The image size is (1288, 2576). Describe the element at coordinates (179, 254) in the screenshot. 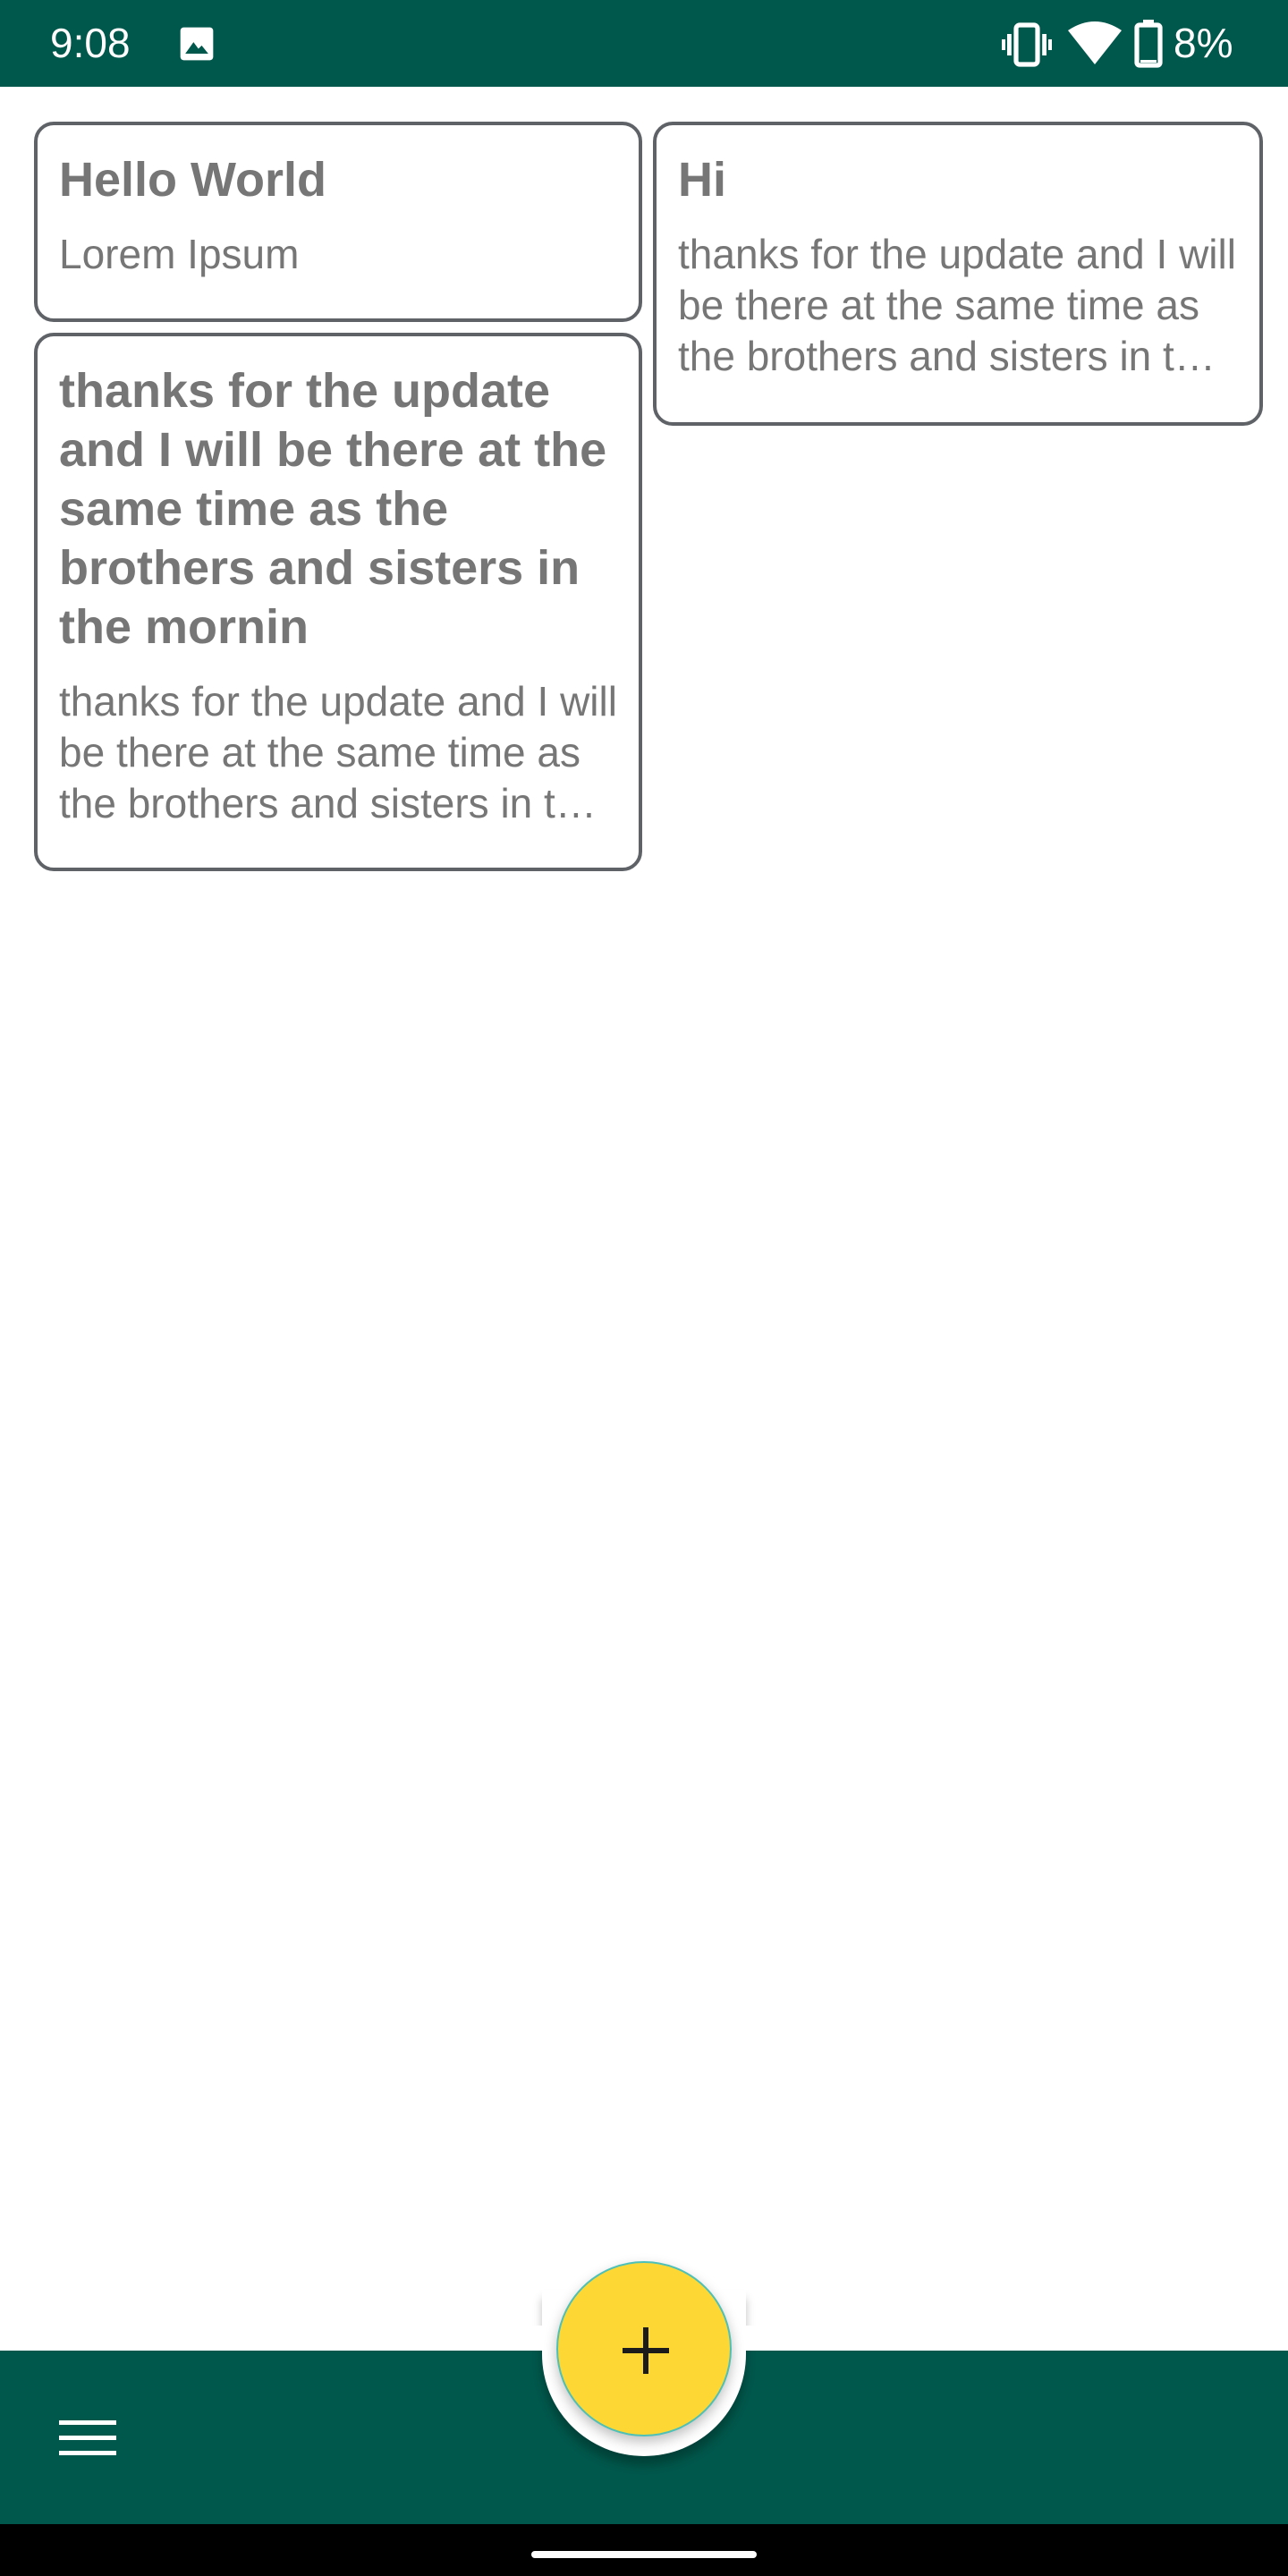

I see `note-body: Lorem Ipsum` at that location.